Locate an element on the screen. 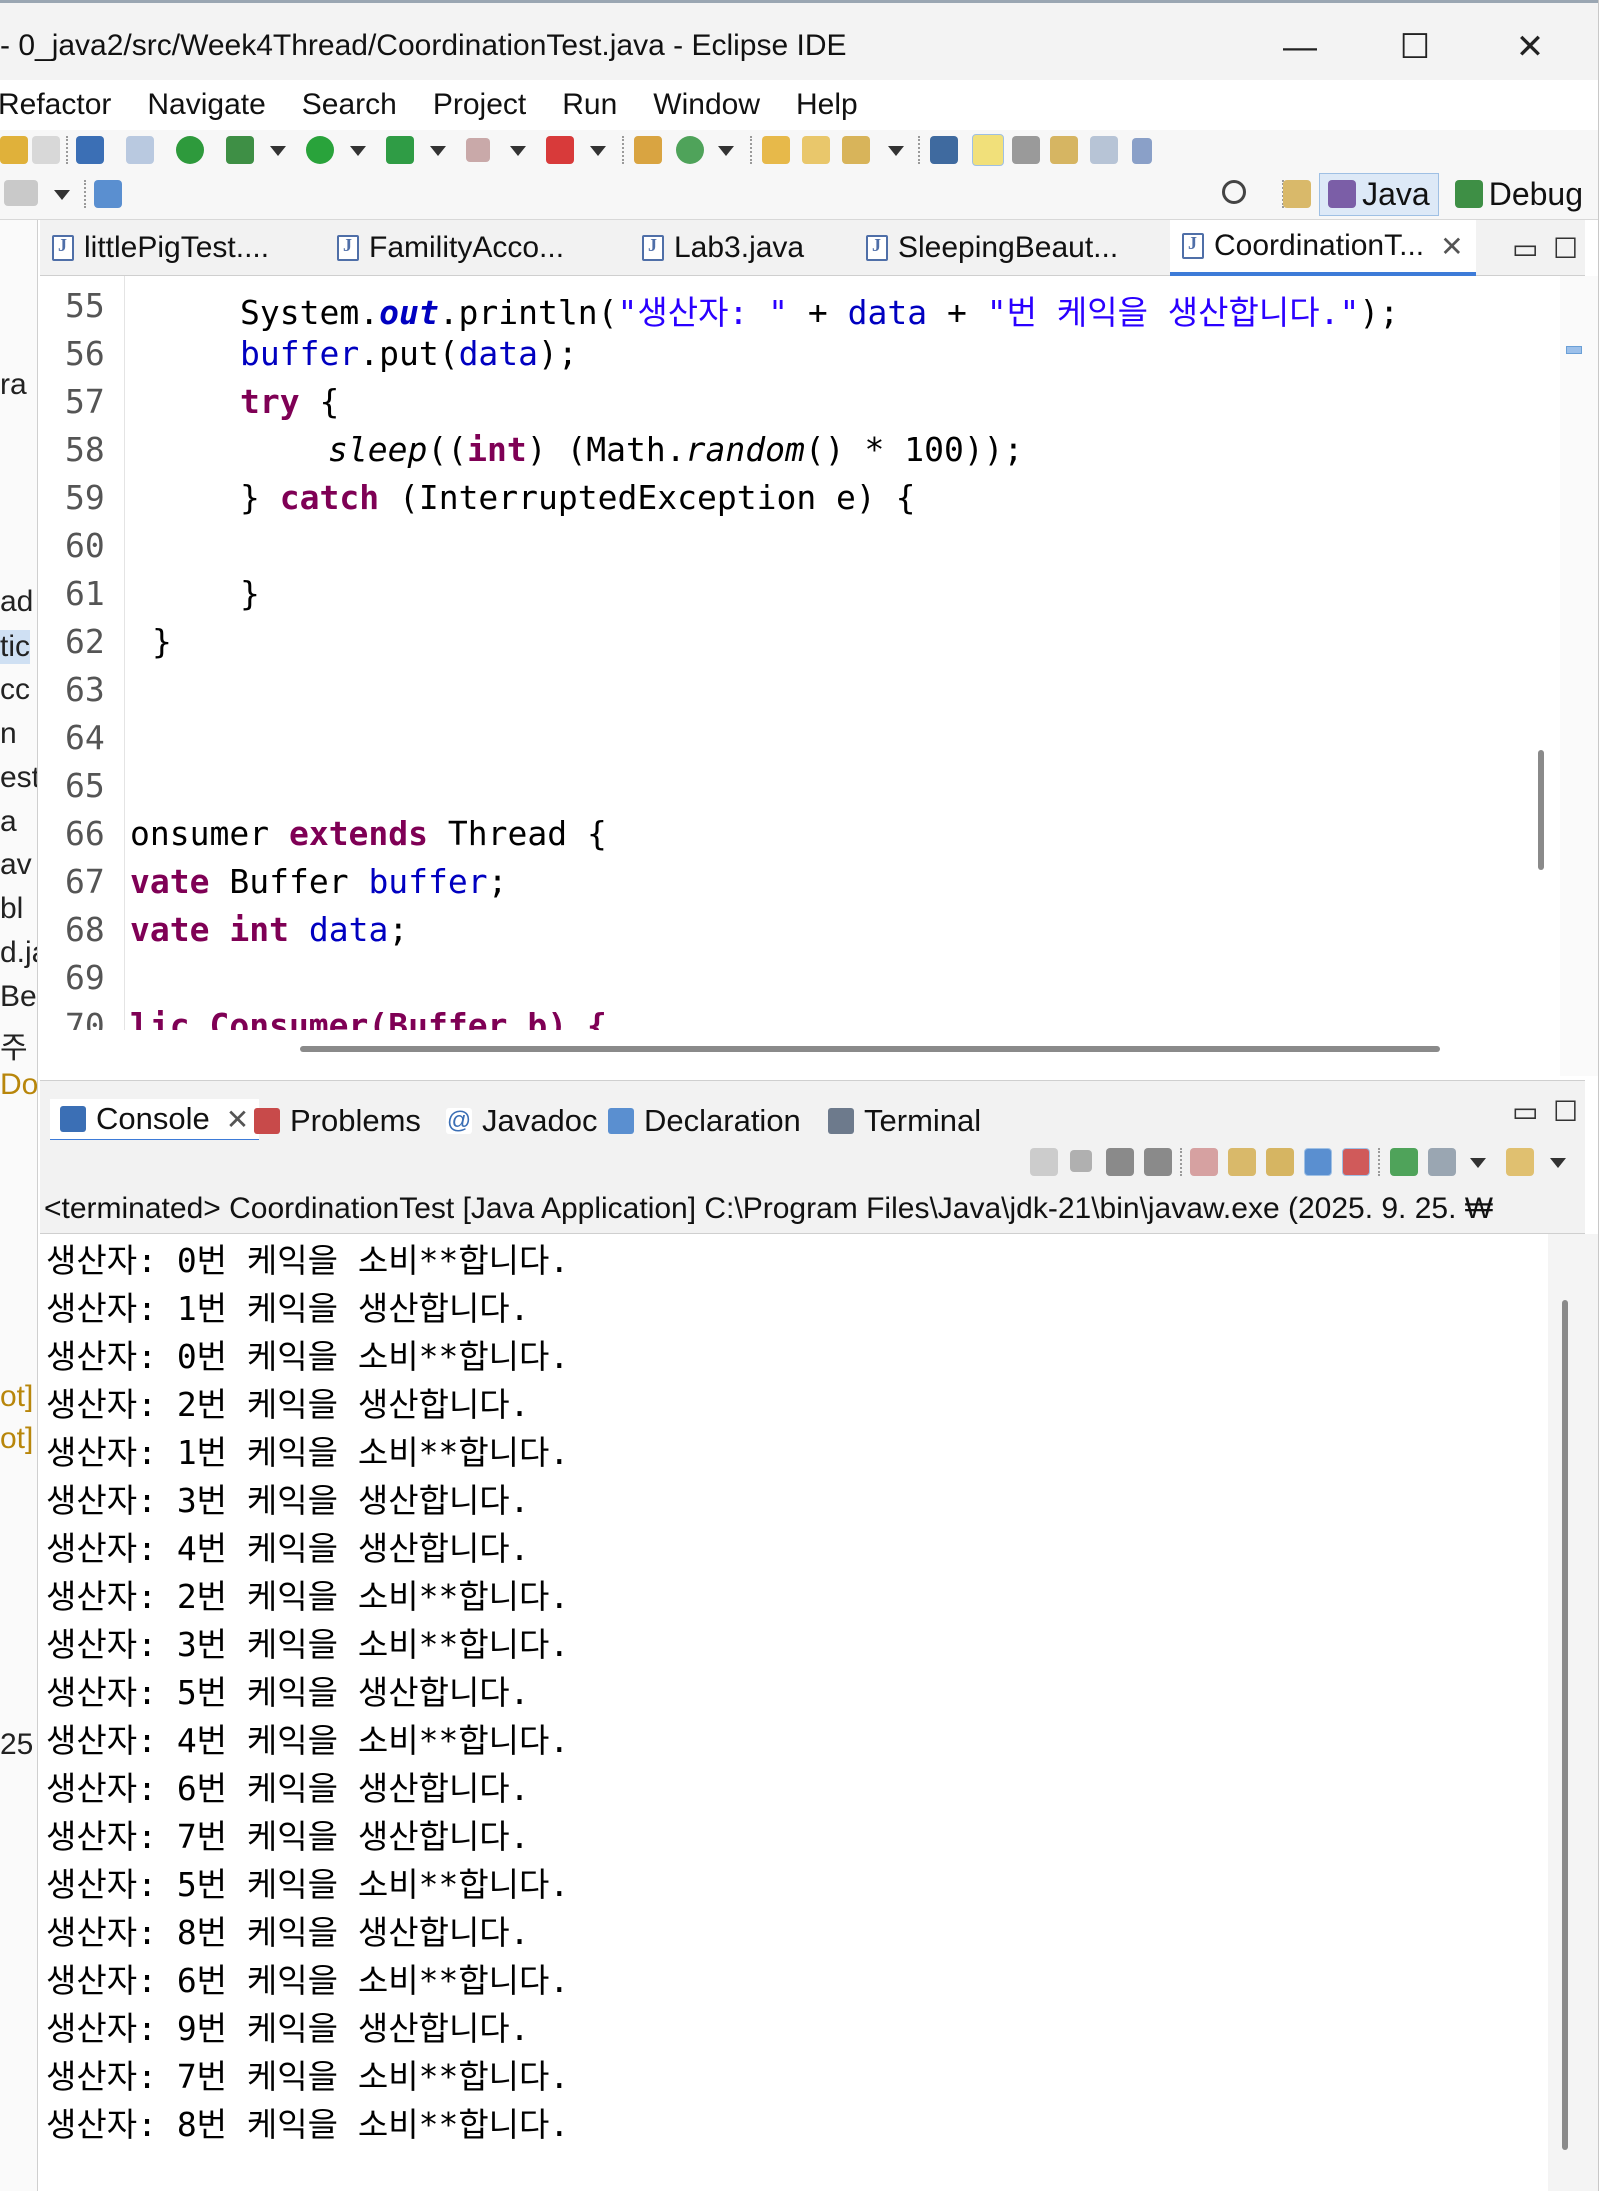  menu-project: Project is located at coordinates (479, 105).